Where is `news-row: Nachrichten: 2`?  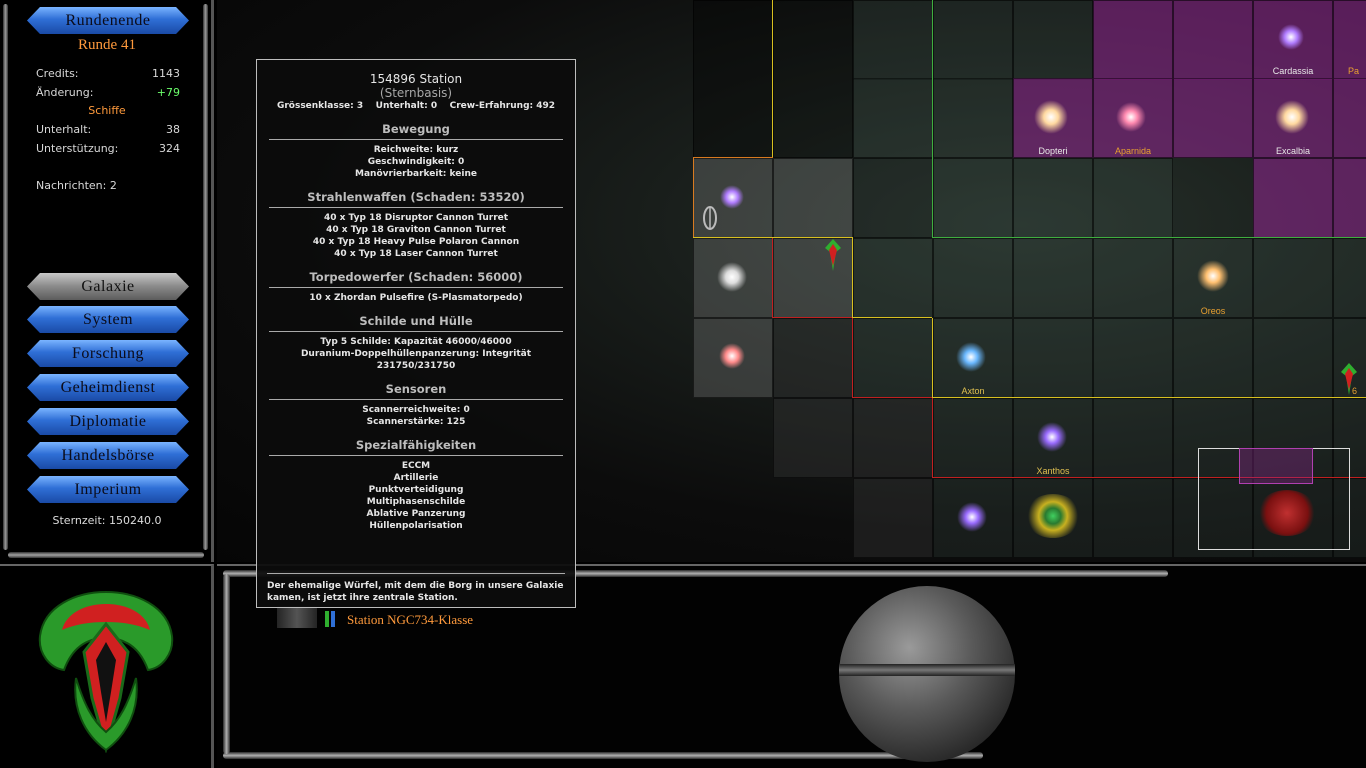
news-row: Nachrichten: 2 is located at coordinates (108, 185).